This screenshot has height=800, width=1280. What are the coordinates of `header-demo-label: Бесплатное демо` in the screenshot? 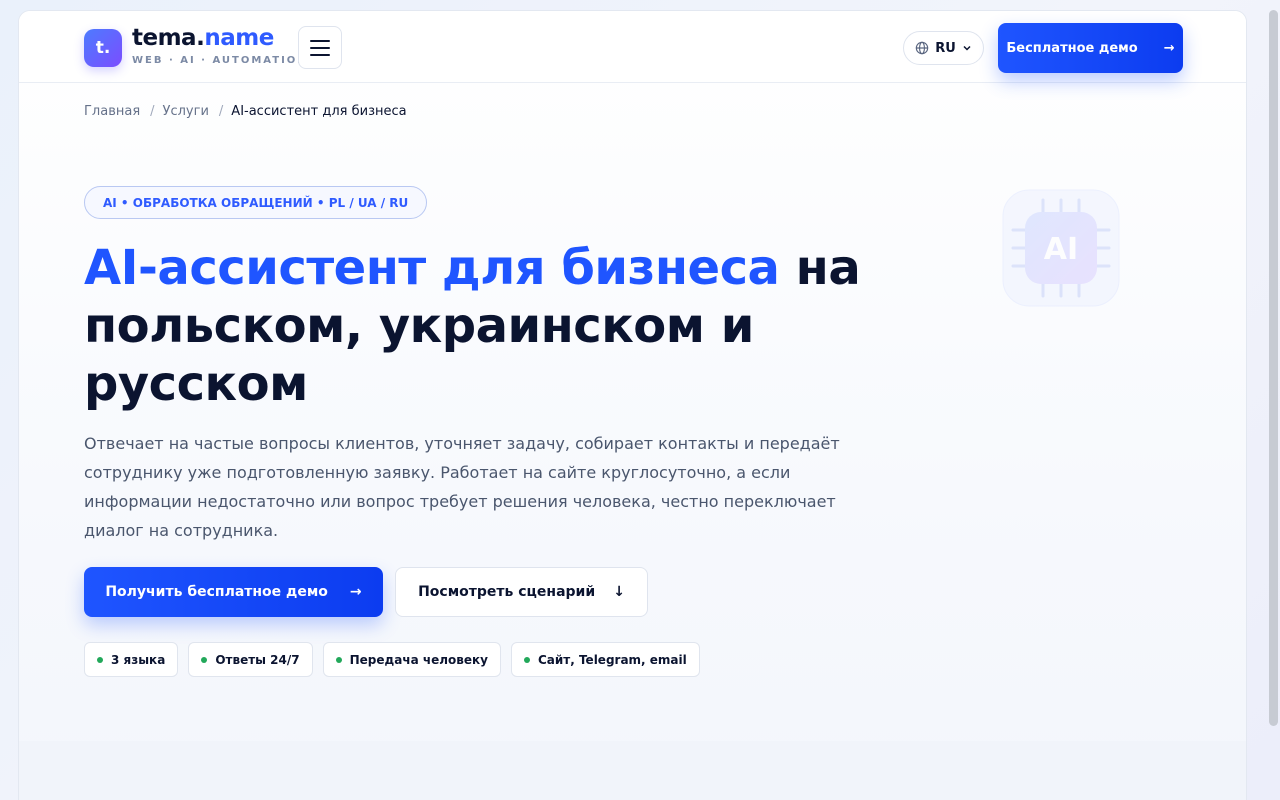 It's located at (1072, 48).